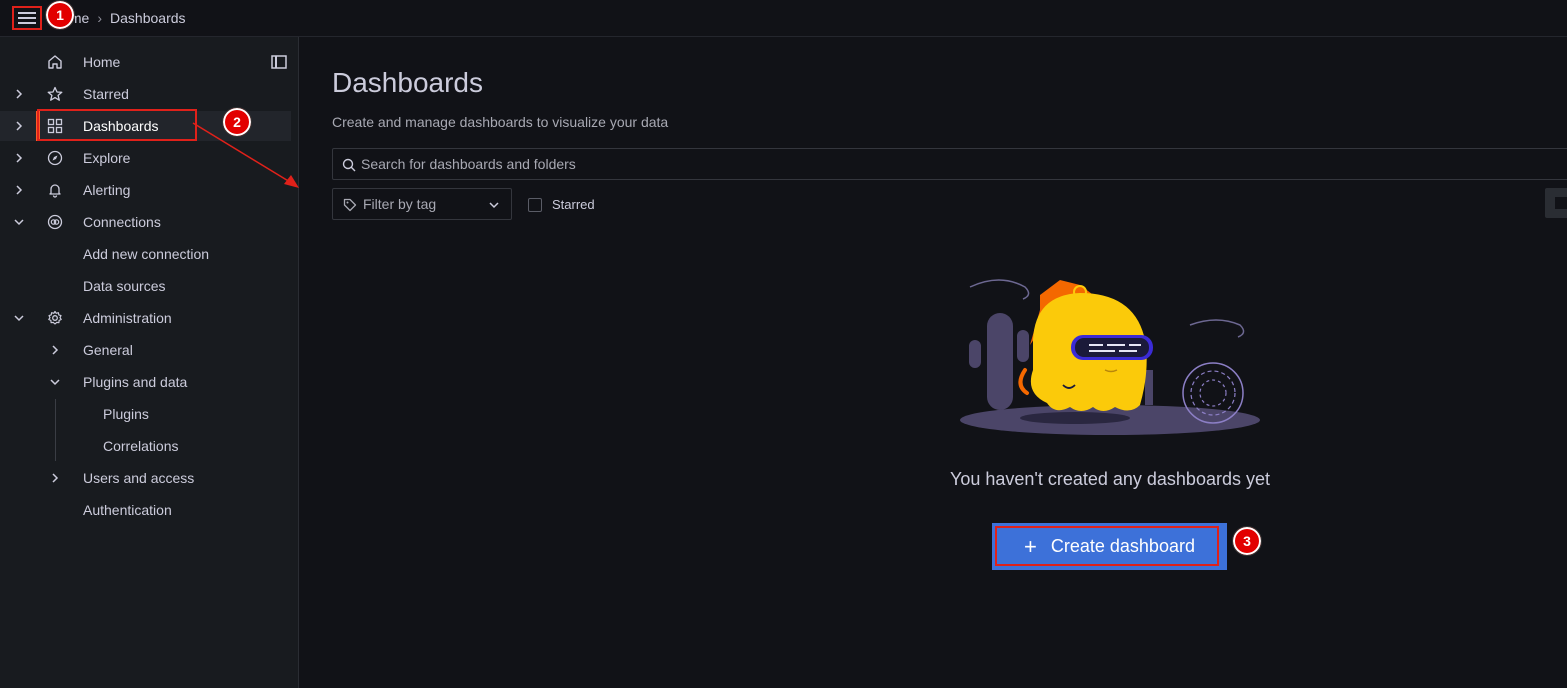 This screenshot has width=1567, height=688. I want to click on search-input, so click(950, 164).